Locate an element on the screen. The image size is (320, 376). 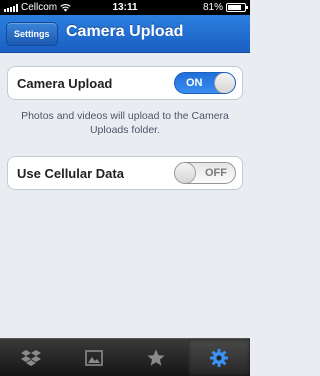
cellular-data-toggle: OFF is located at coordinates (205, 173).